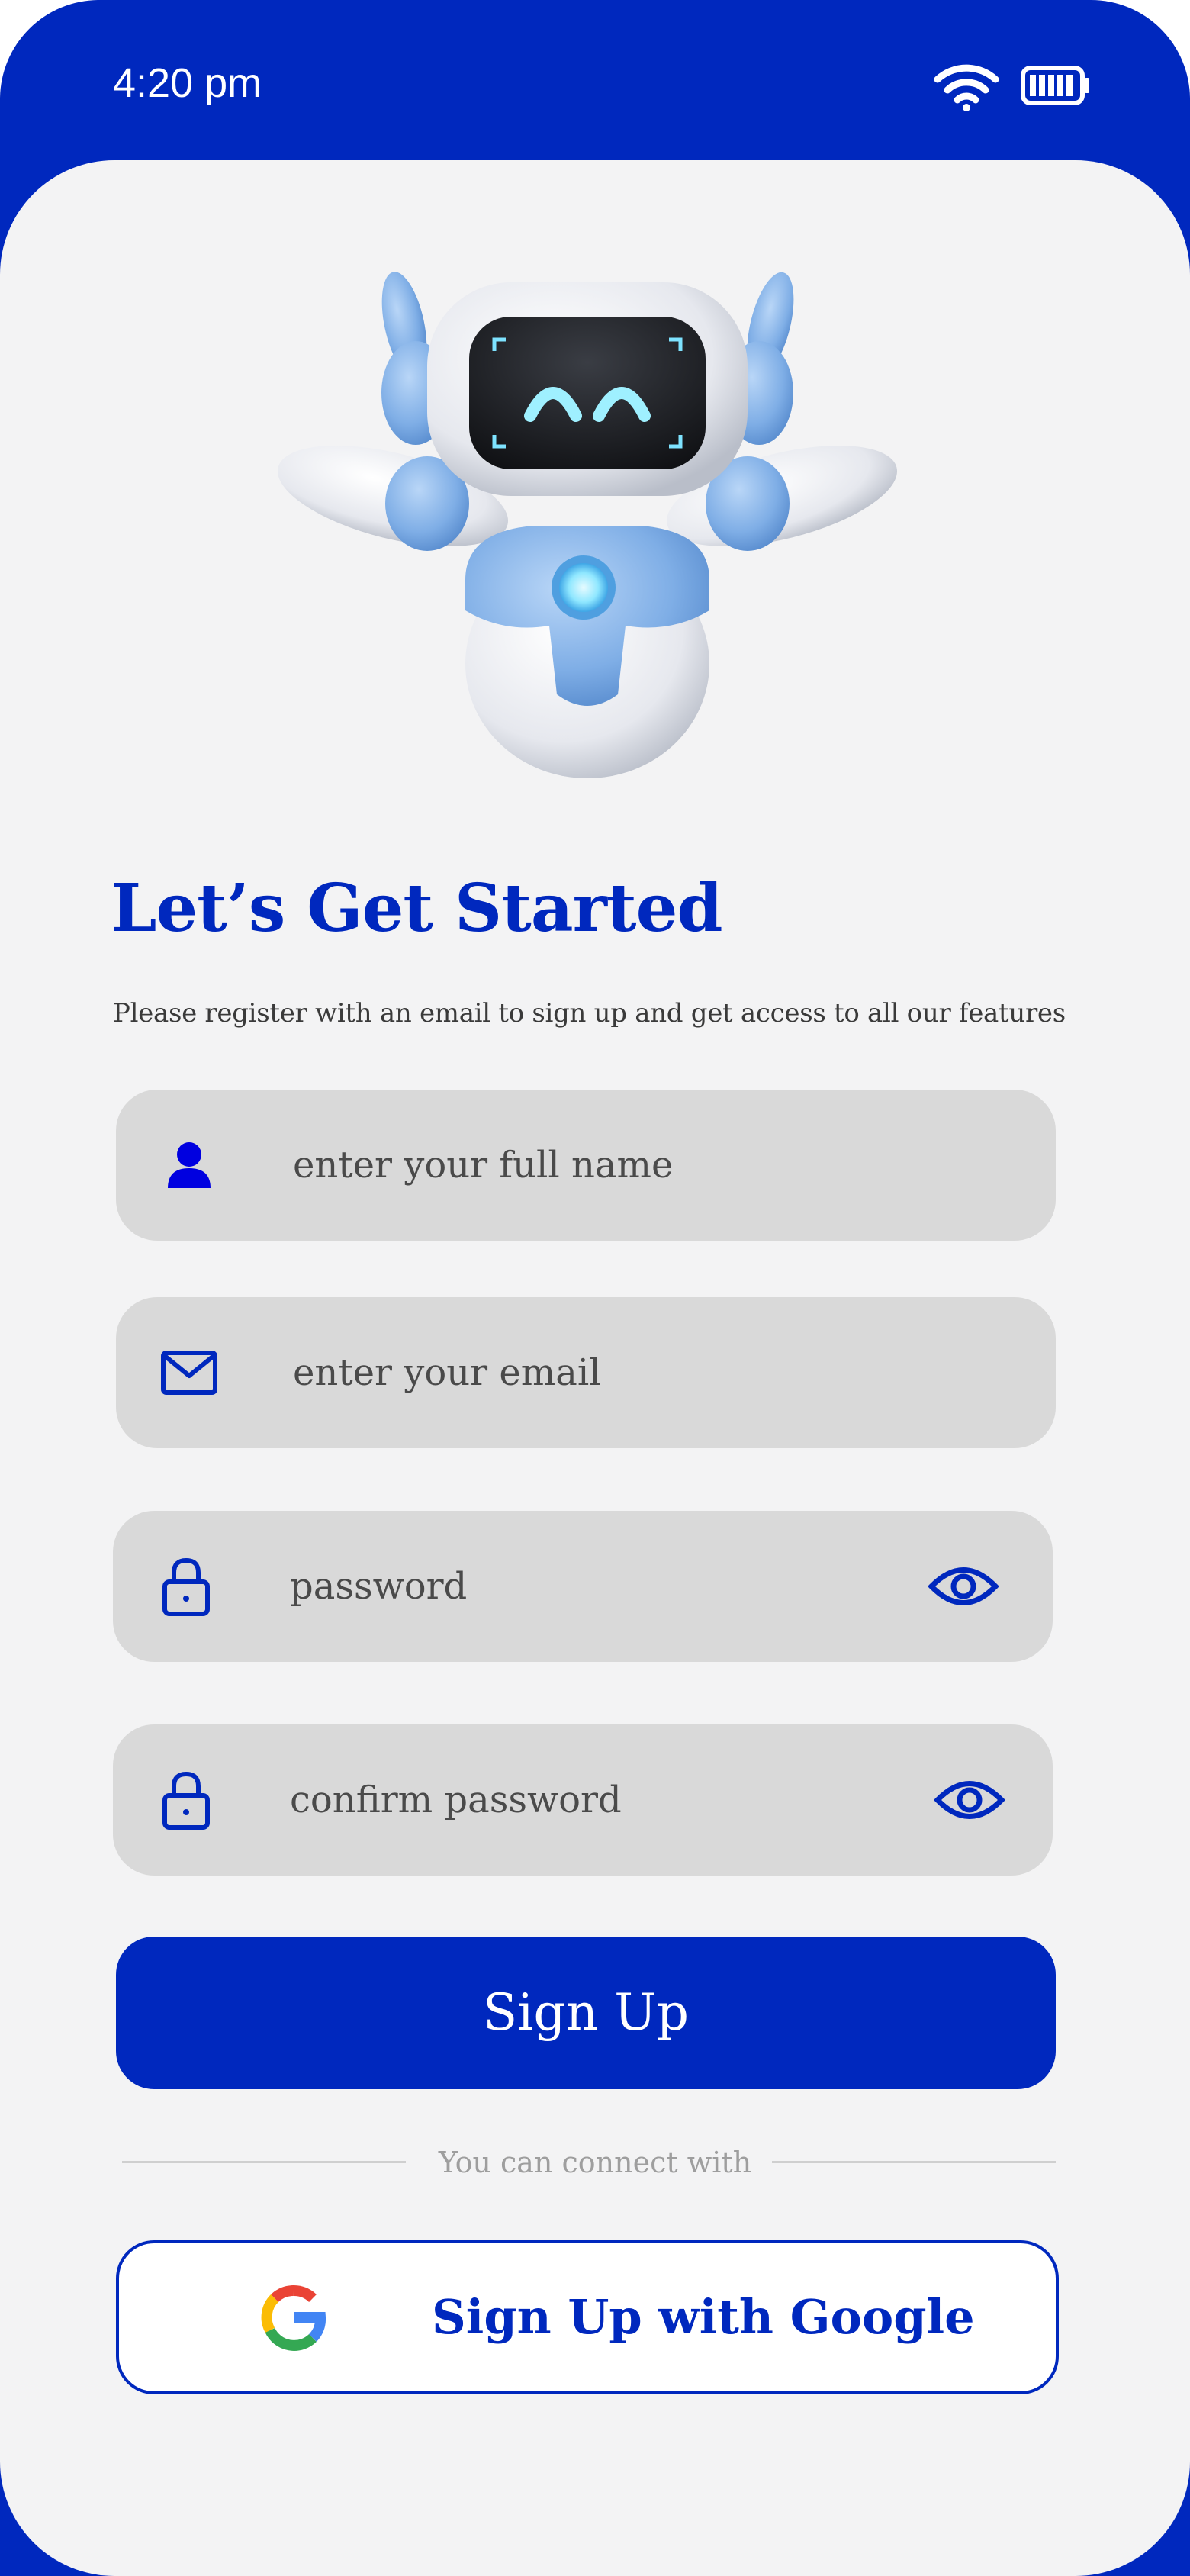 The height and width of the screenshot is (2576, 1190). What do you see at coordinates (293, 2318) in the screenshot?
I see `google-logo-icon` at bounding box center [293, 2318].